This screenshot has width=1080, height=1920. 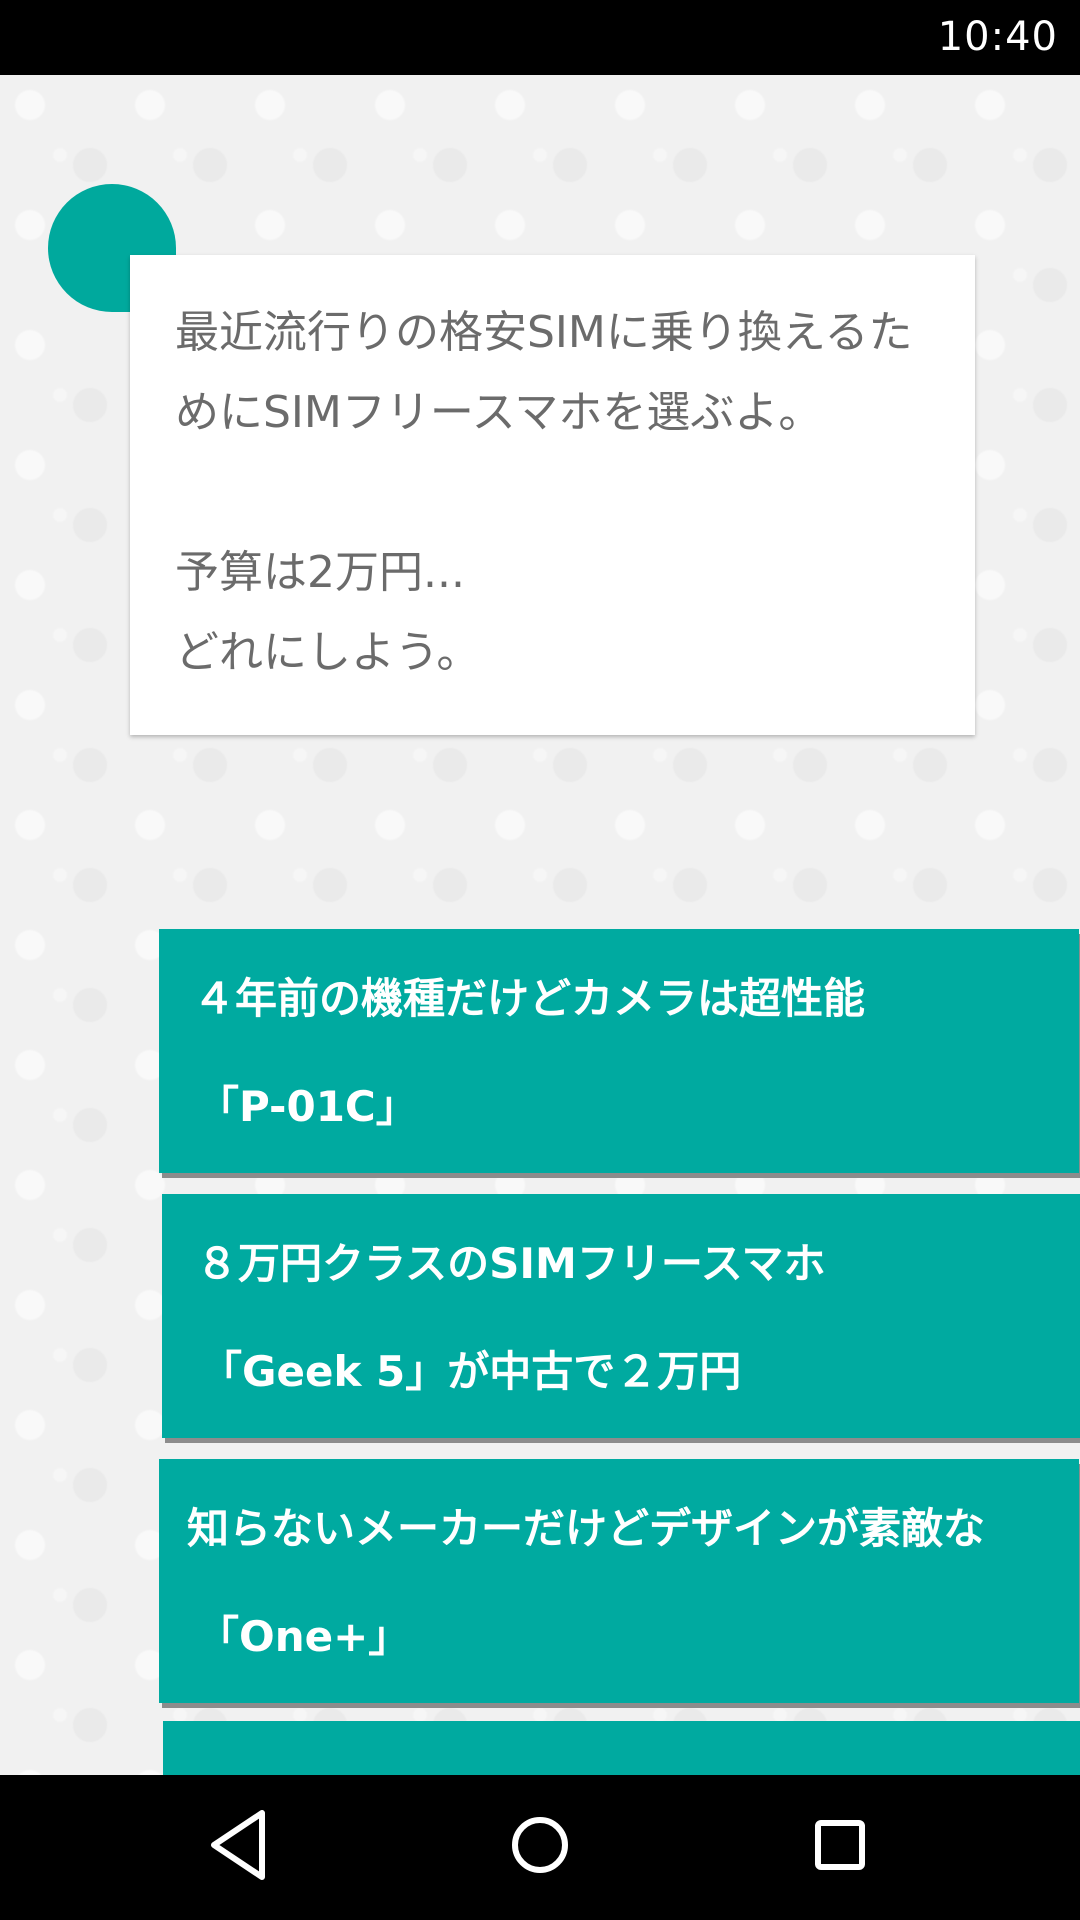 What do you see at coordinates (240, 1845) in the screenshot?
I see `back-triangle-icon` at bounding box center [240, 1845].